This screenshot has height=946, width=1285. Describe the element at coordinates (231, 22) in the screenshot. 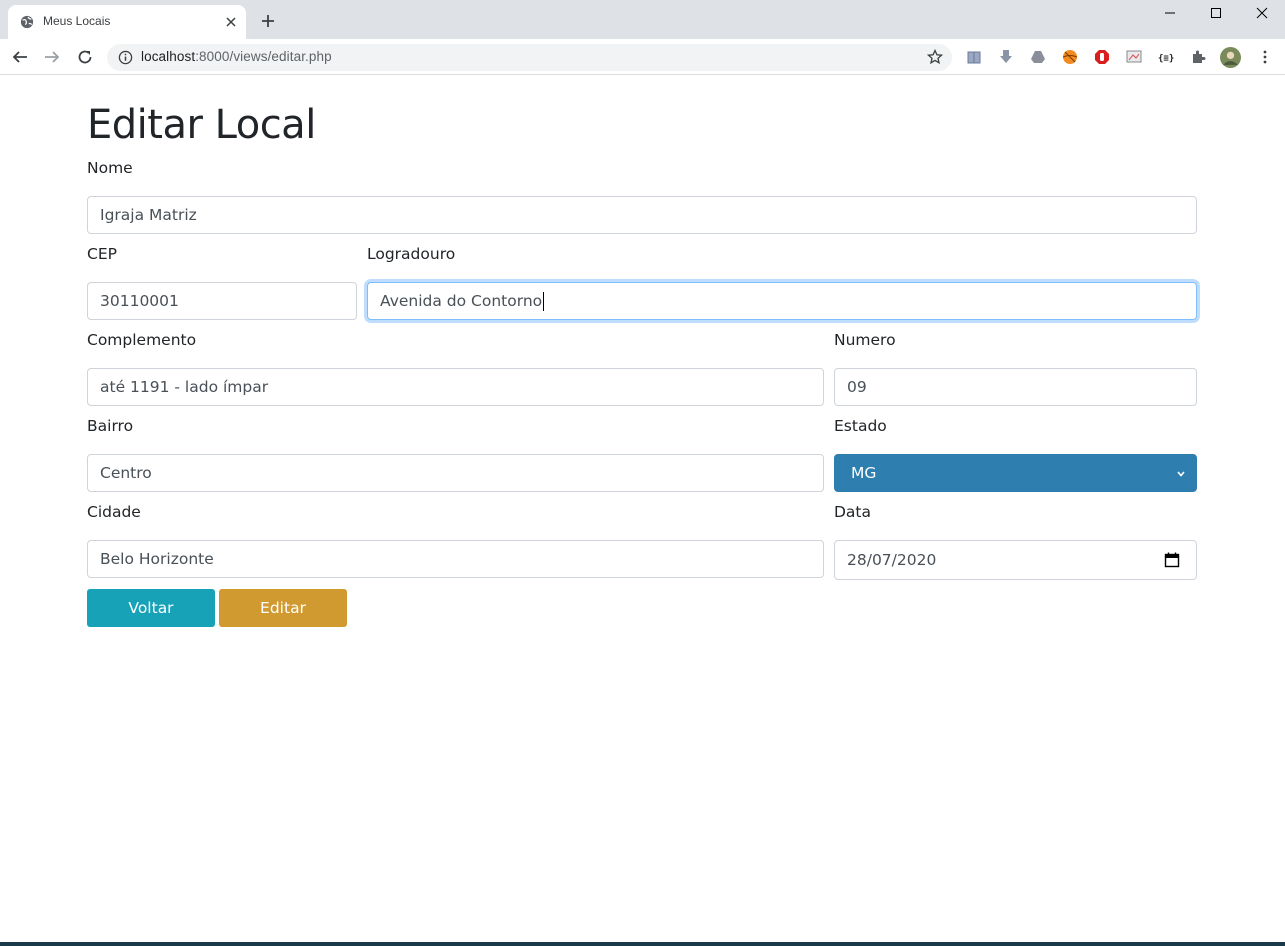

I see `close-tab-icon` at that location.